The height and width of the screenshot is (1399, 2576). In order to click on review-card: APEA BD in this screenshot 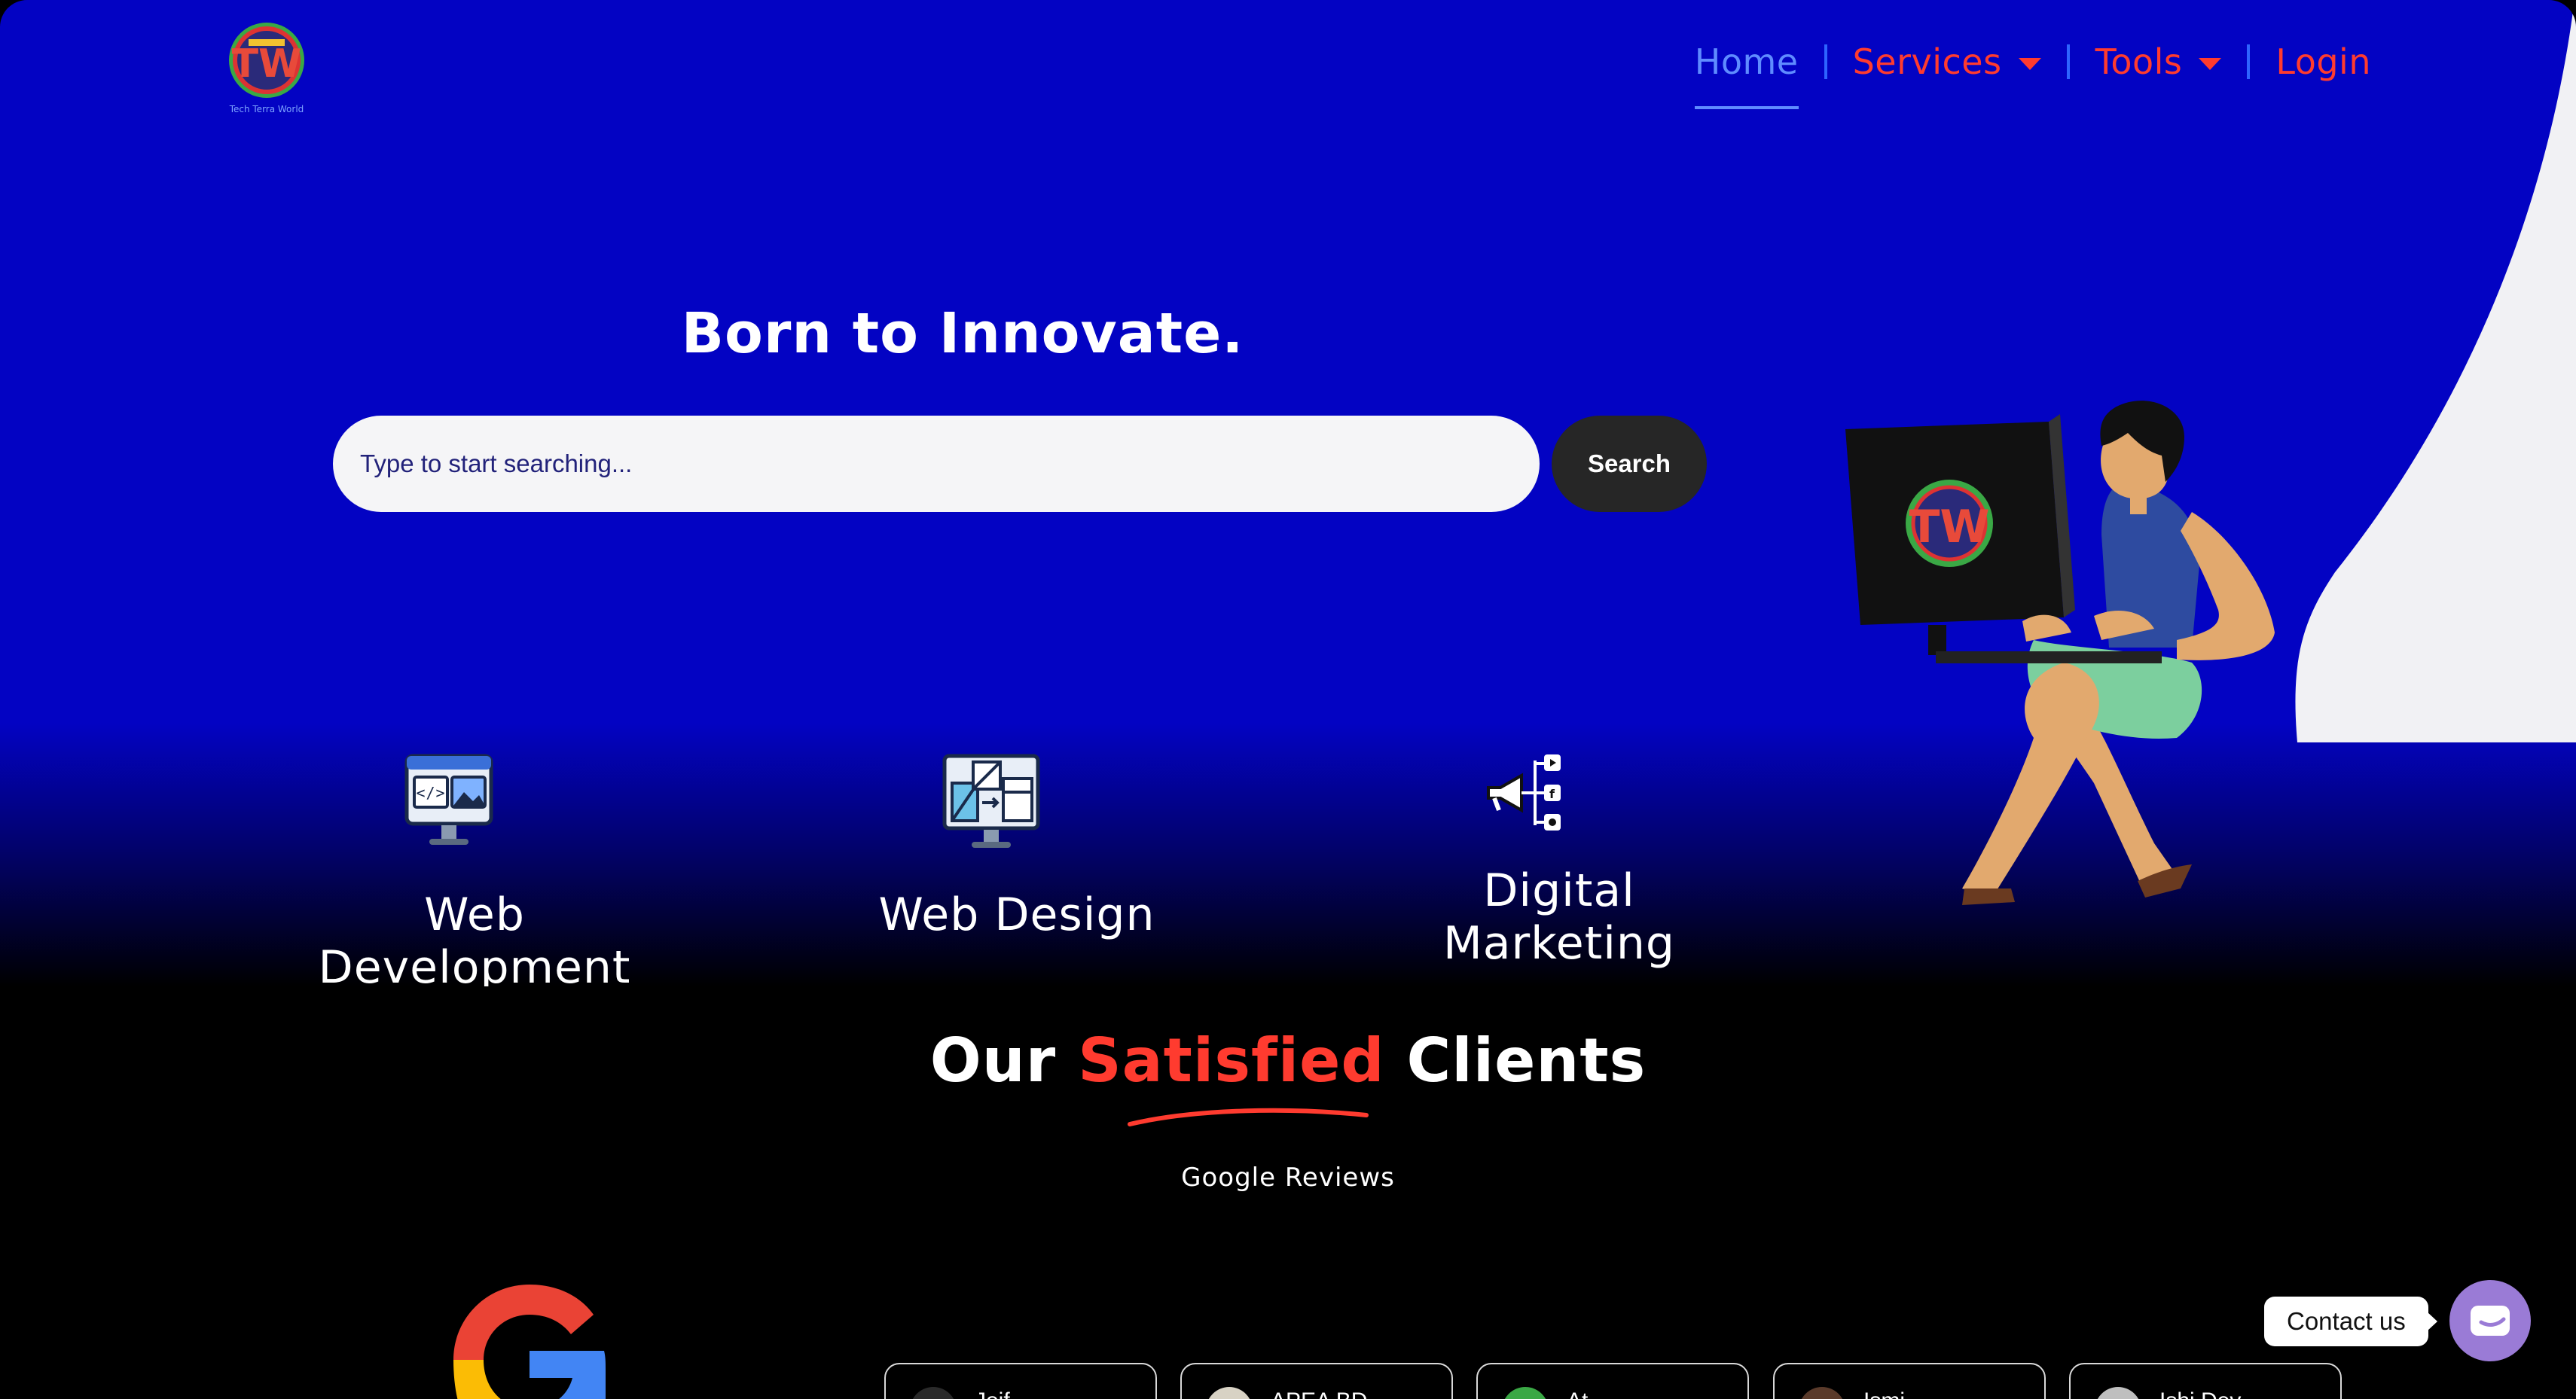, I will do `click(1316, 1381)`.